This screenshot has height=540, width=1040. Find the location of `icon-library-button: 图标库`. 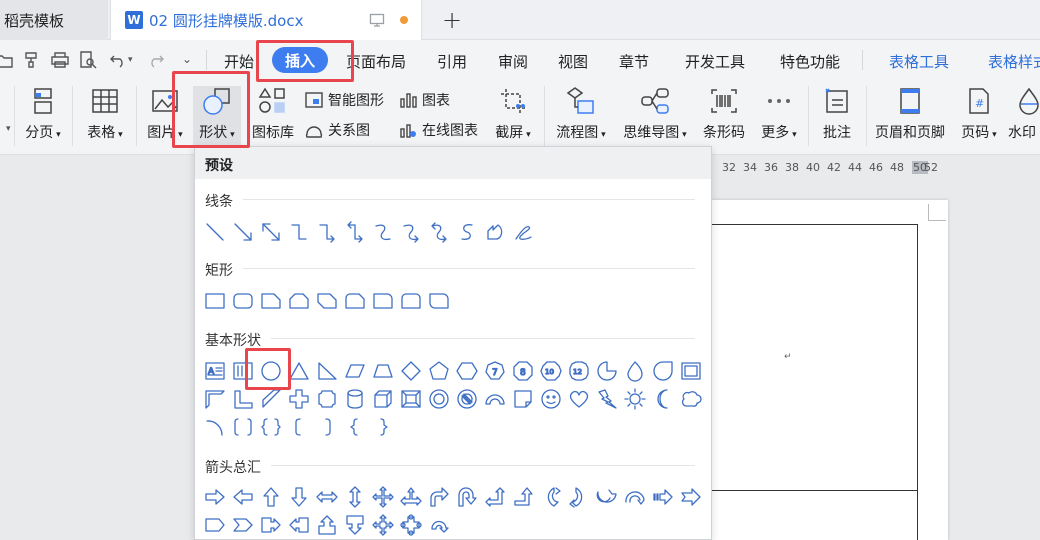

icon-library-button: 图标库 is located at coordinates (273, 114).